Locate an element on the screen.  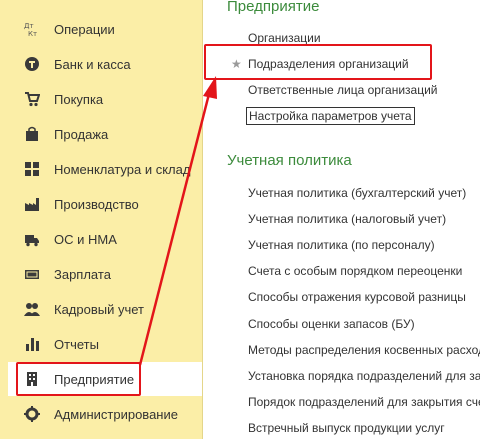
sidebar-item-production: Производство is located at coordinates (105, 204).